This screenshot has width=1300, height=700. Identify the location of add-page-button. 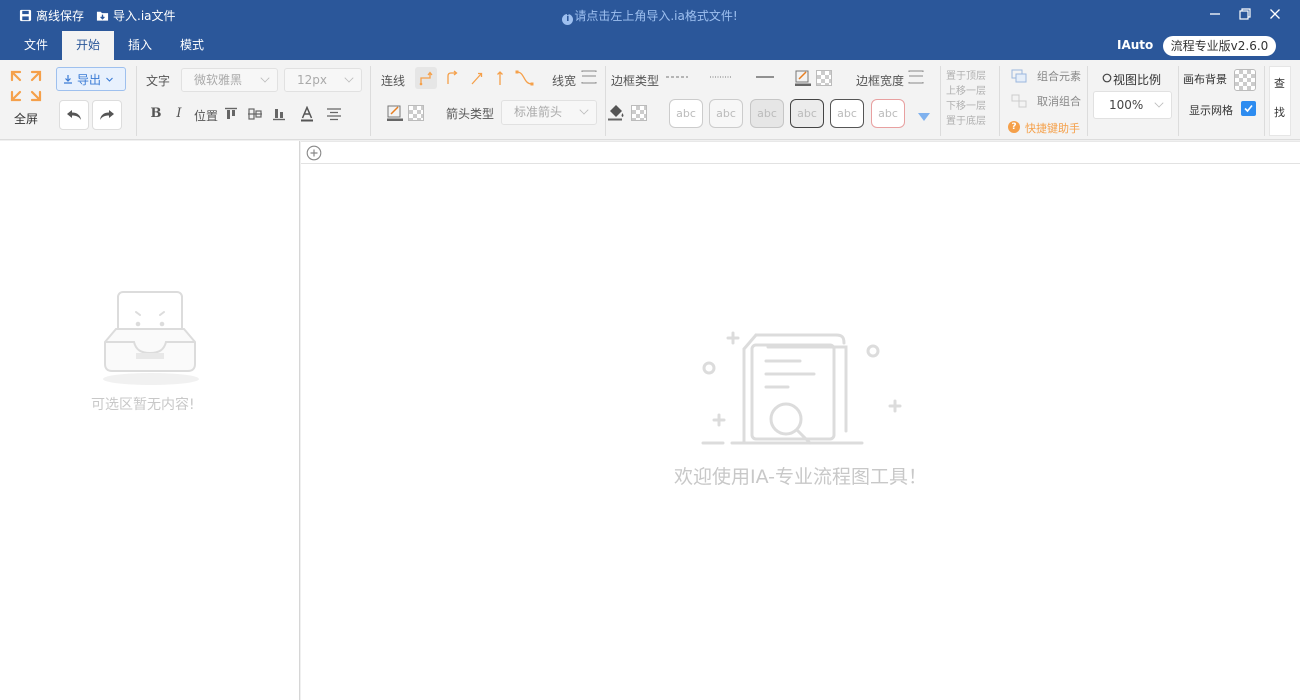
(314, 153).